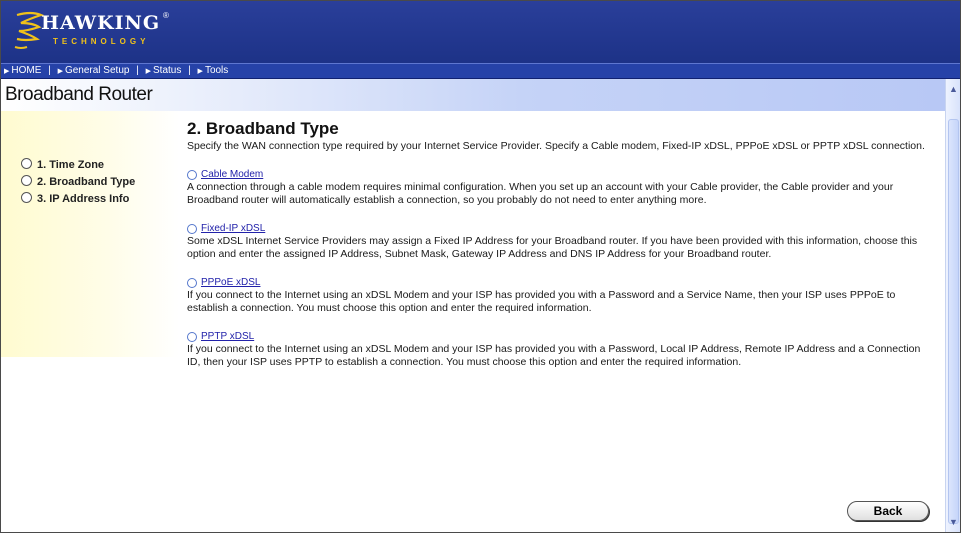 This screenshot has width=961, height=533. I want to click on pptp-xdsl-link: PPTP xDSL, so click(227, 336).